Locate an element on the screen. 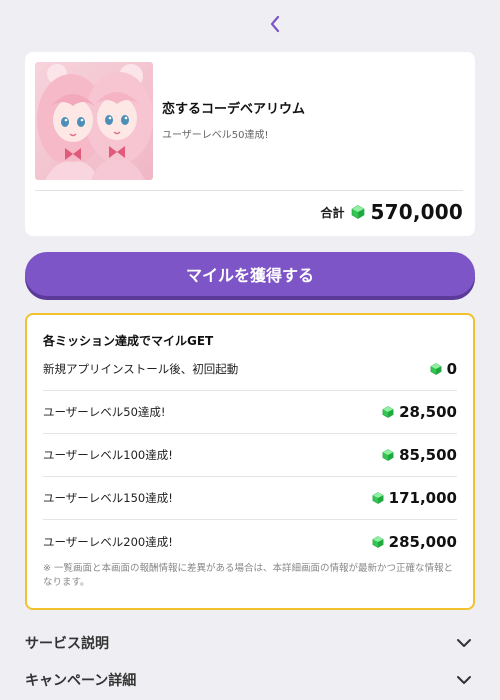 Image resolution: width=500 pixels, height=700 pixels. app-title: 恋するコーデベアリウム is located at coordinates (234, 109).